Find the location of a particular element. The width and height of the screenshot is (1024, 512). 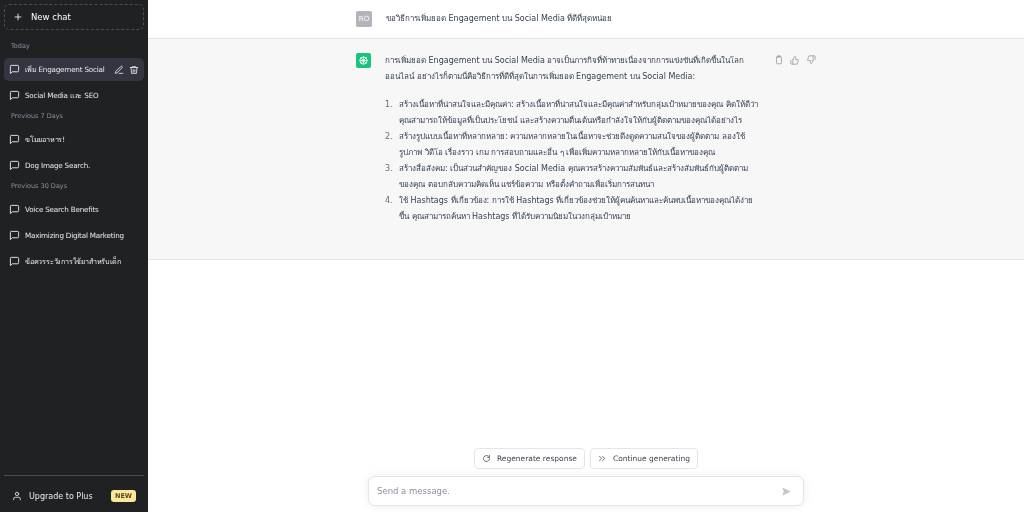

user-icon is located at coordinates (17, 496).